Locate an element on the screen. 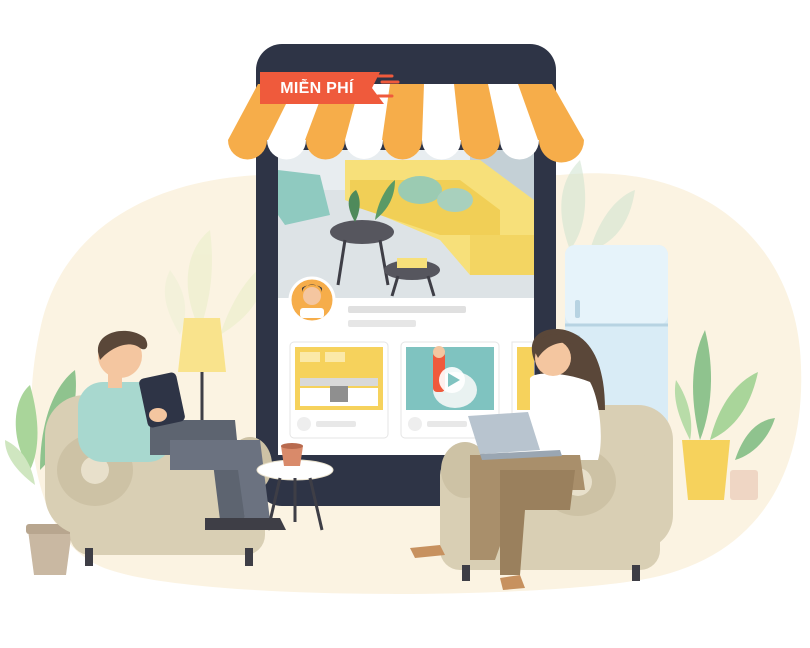 Image resolution: width=810 pixels, height=648 pixels. free-badge-label: MIỄN PHÍ is located at coordinates (317, 88).